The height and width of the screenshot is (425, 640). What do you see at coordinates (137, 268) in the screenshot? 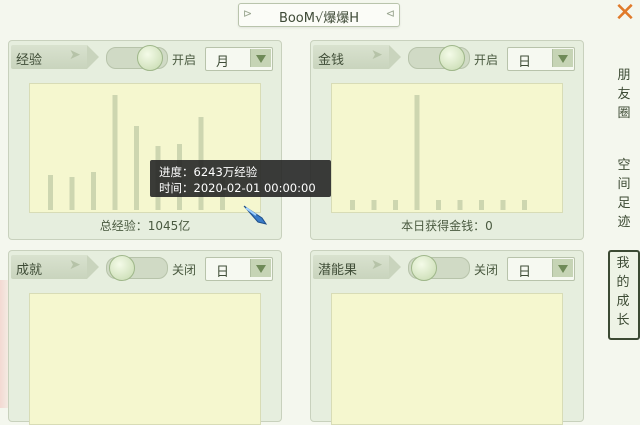
I see `achievement-toggle` at bounding box center [137, 268].